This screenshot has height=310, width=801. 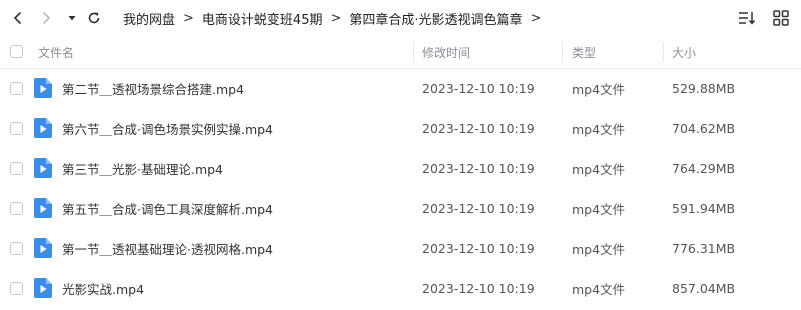 I want to click on breadcrumb-item-root: 我的网盘, so click(x=149, y=18).